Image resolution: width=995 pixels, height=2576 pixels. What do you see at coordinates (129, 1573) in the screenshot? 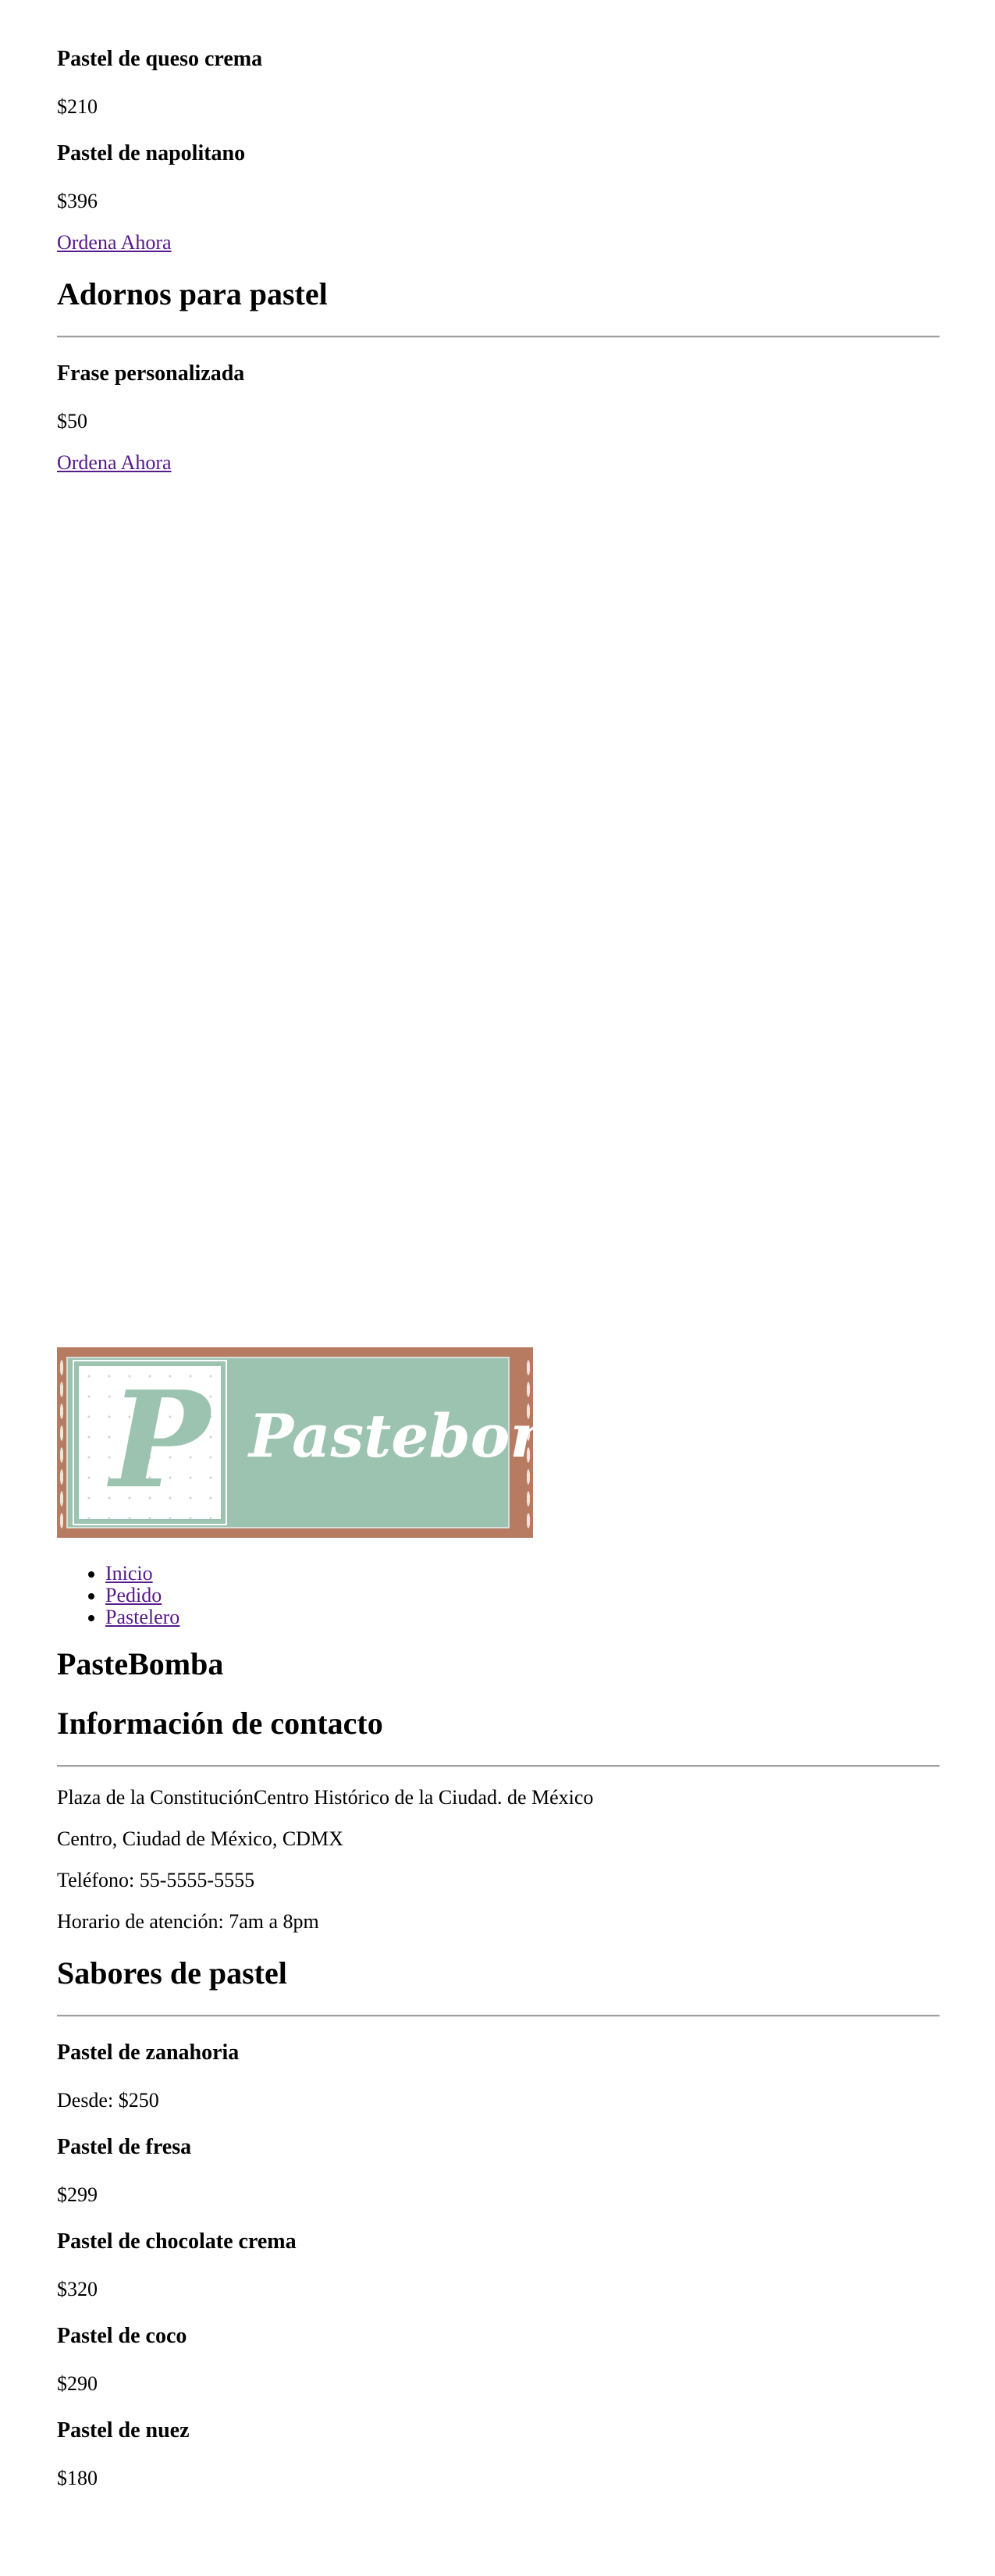
I see `nav-link-inicio: Inicio` at bounding box center [129, 1573].